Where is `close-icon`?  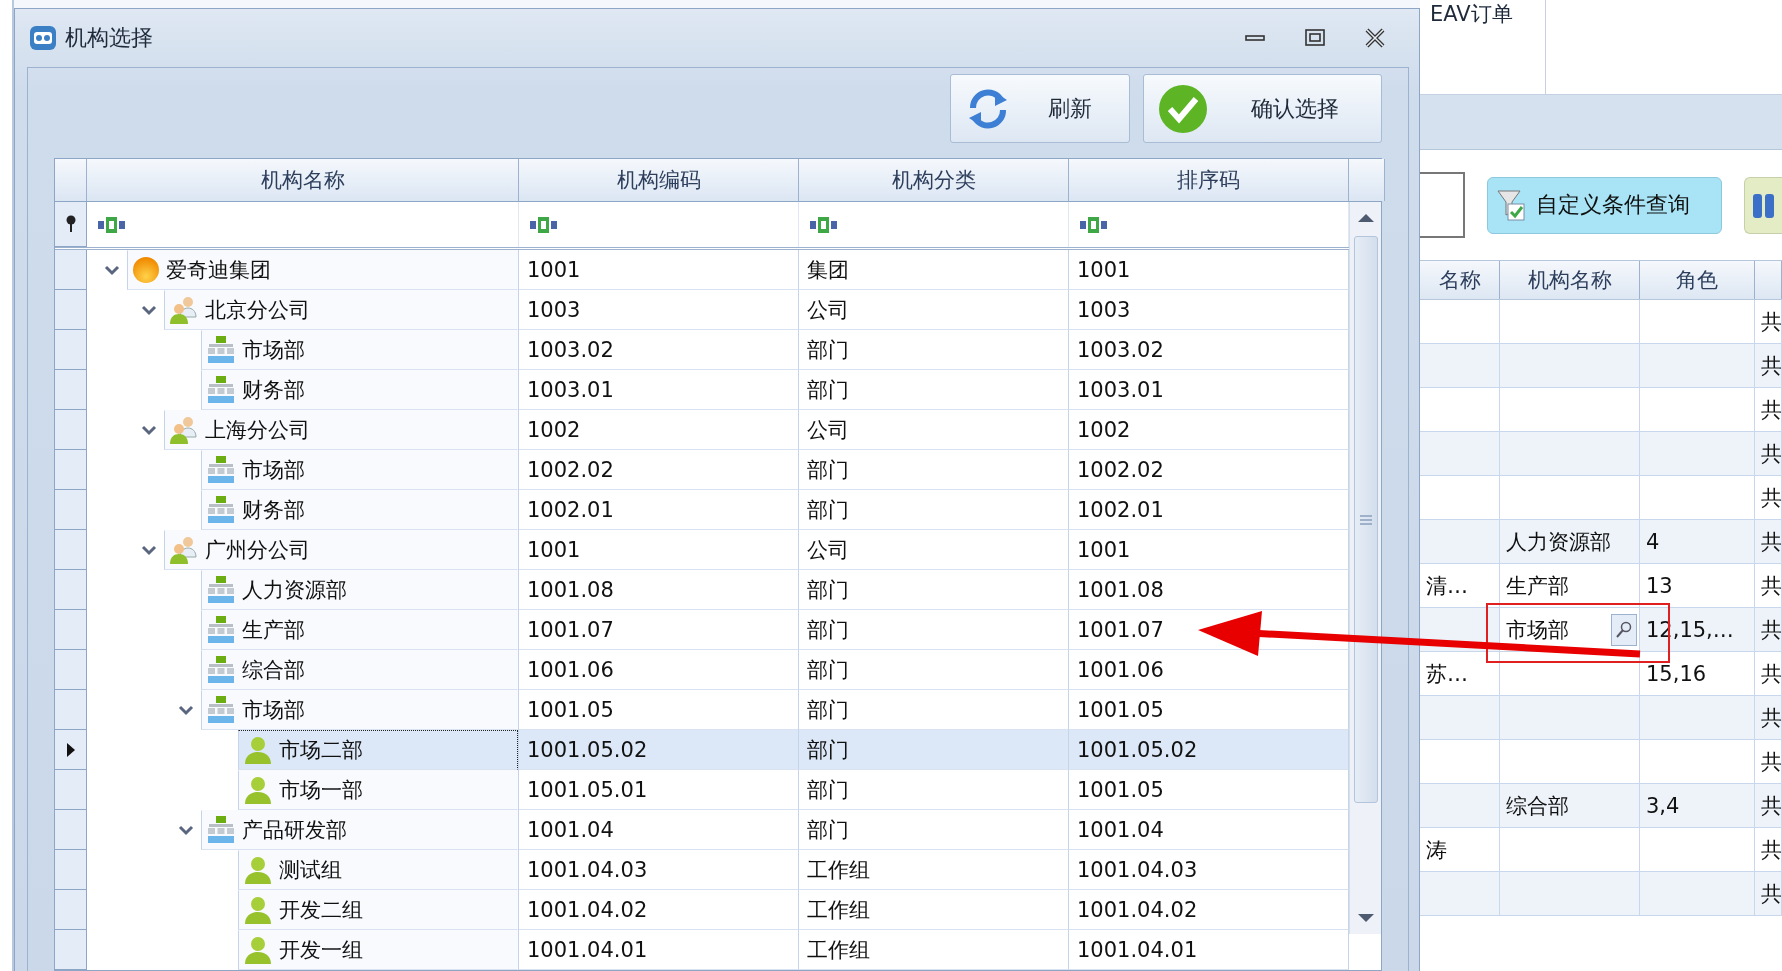 close-icon is located at coordinates (1375, 38).